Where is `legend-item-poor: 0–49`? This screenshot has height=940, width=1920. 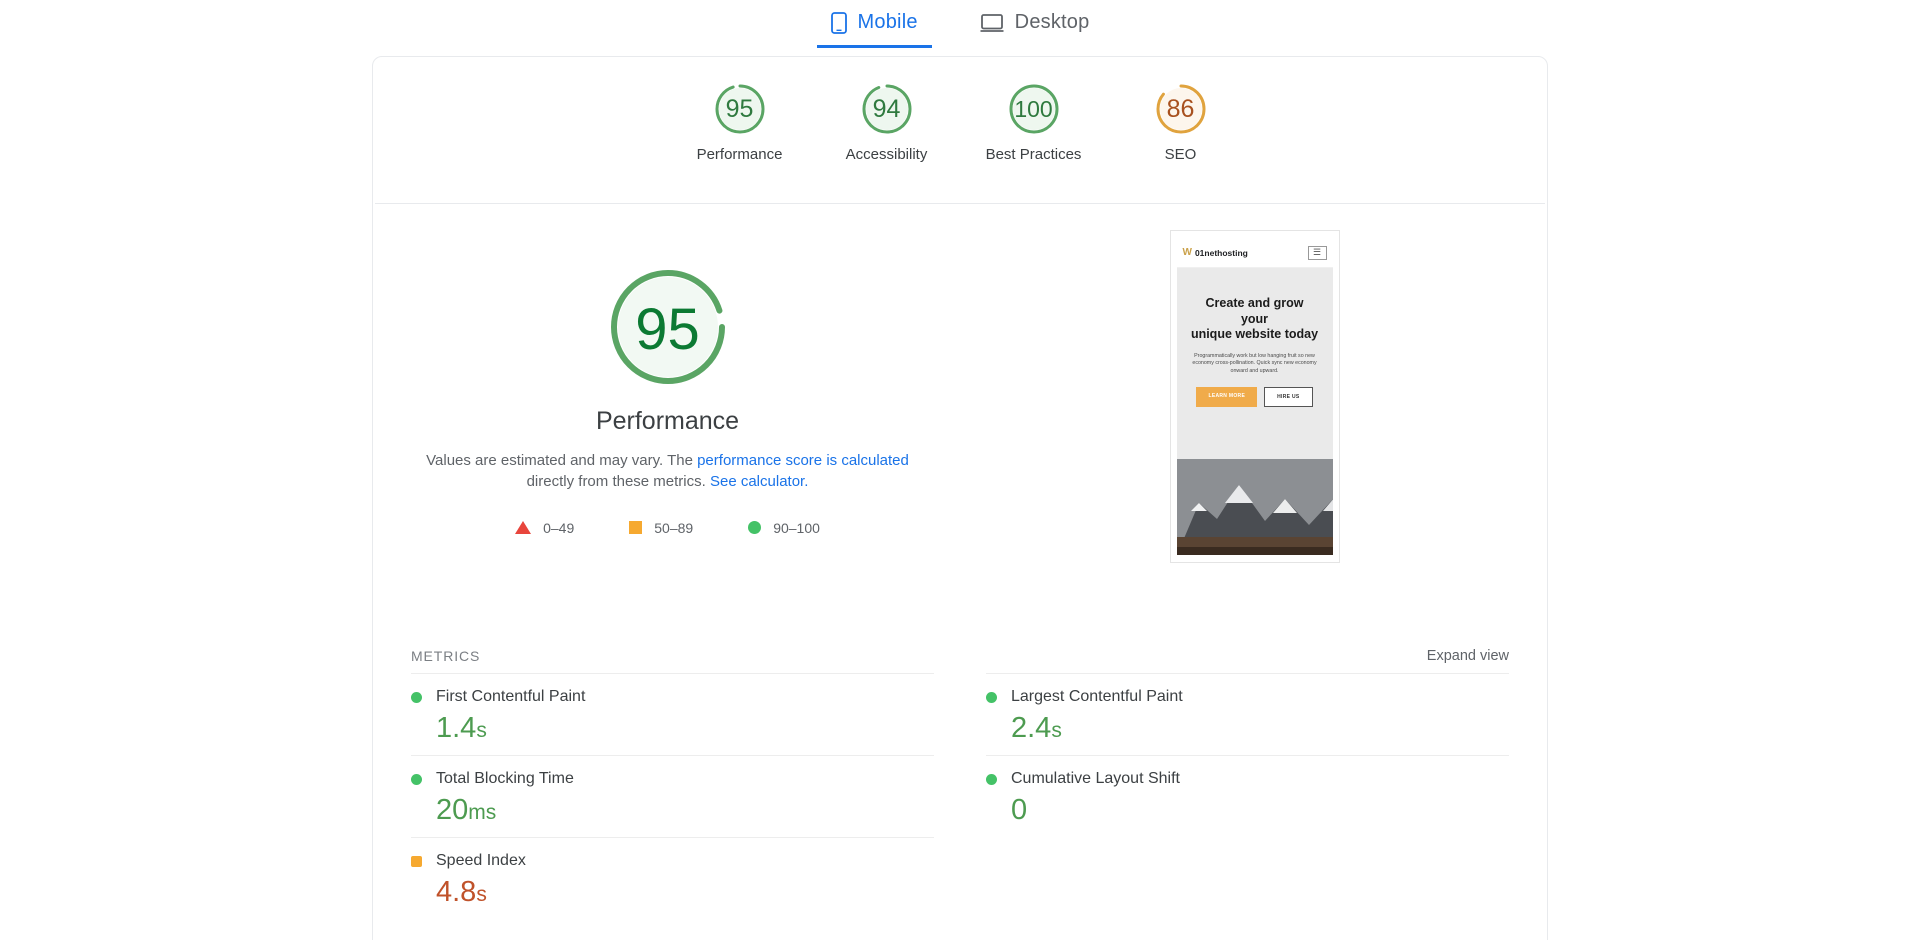 legend-item-poor: 0–49 is located at coordinates (544, 528).